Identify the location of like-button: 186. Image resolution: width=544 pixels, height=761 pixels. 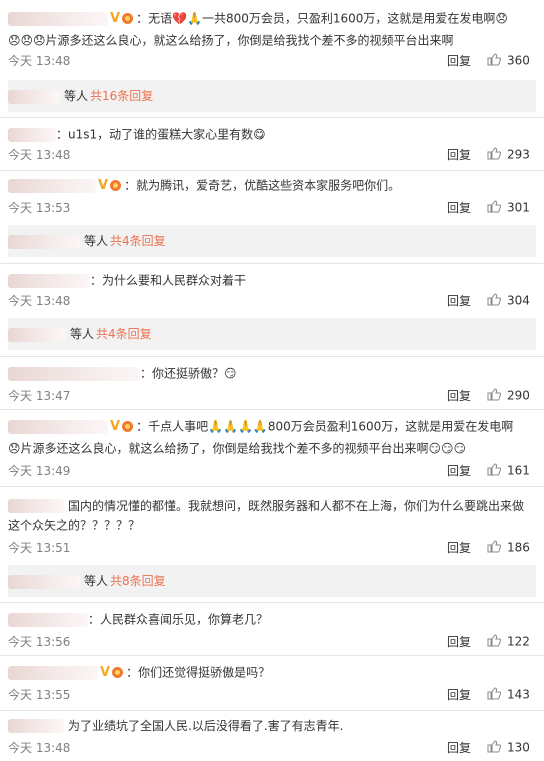
(508, 547).